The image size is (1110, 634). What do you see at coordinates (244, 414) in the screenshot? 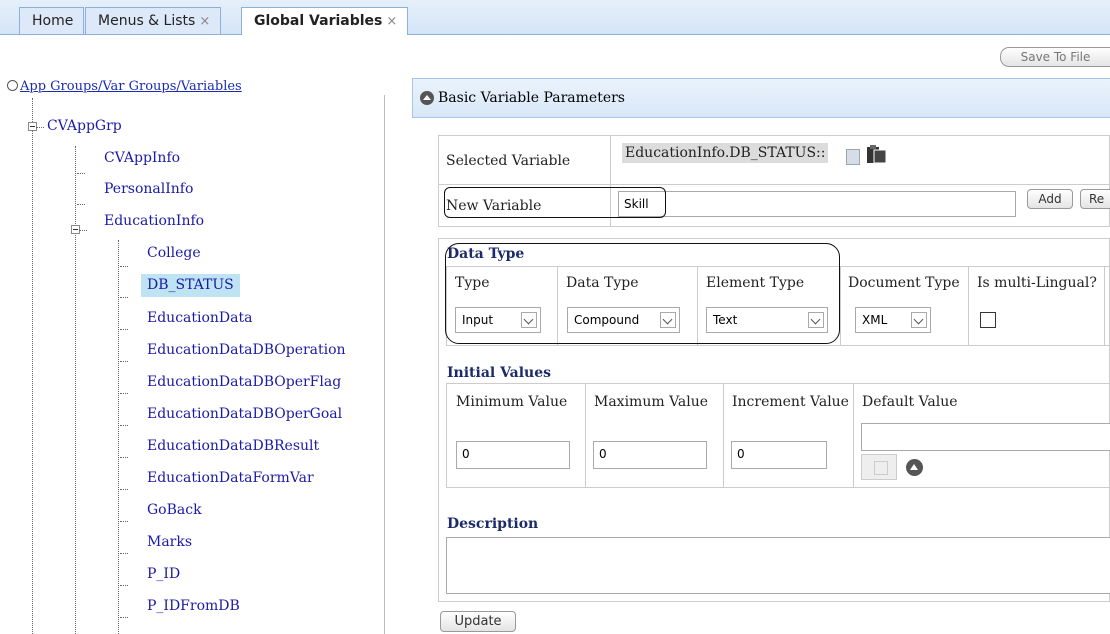
I see `tree-variable: EducationDataDBOperGoal` at bounding box center [244, 414].